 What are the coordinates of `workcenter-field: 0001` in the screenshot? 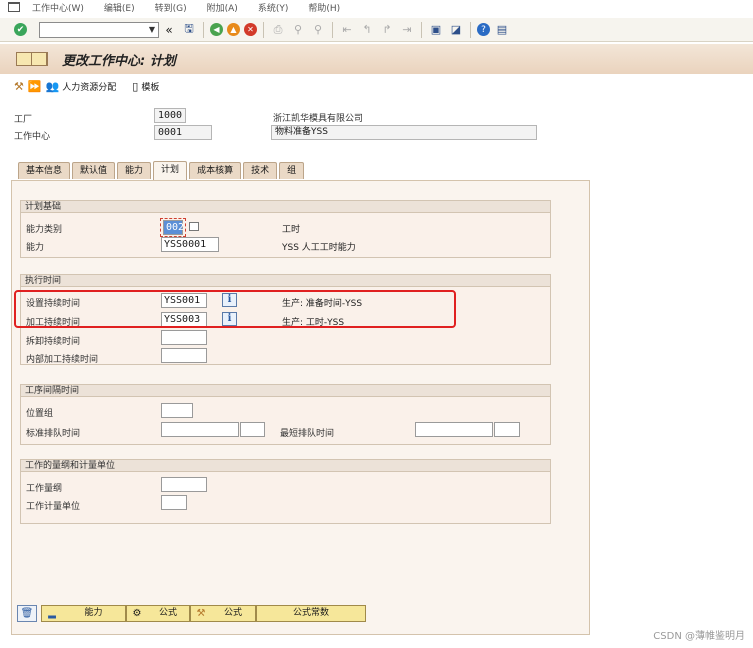 It's located at (183, 132).